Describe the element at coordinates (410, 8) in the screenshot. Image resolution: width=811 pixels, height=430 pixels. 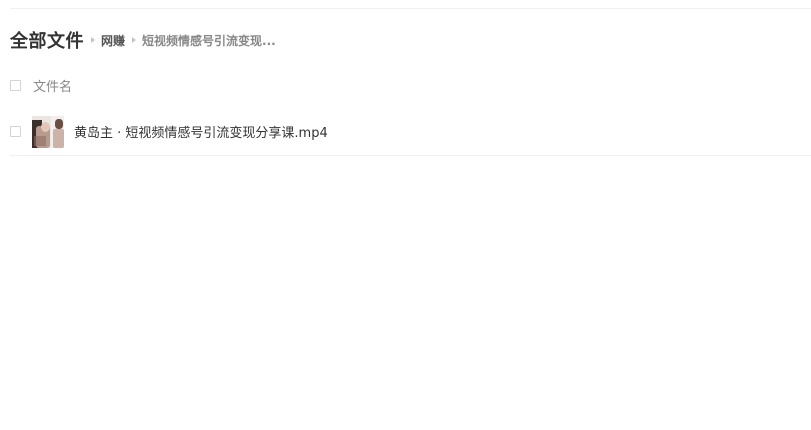
I see `top-divider` at that location.